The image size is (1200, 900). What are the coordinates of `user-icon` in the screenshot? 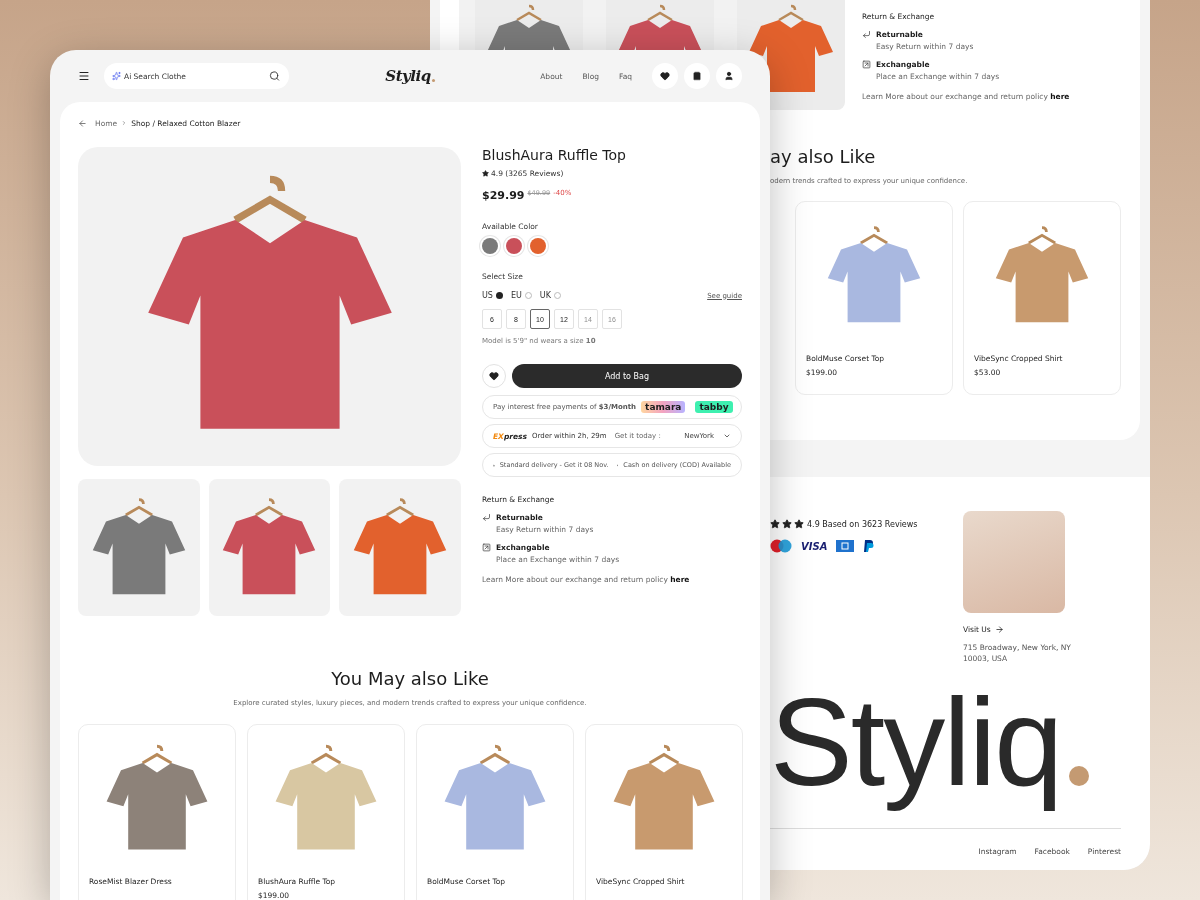 It's located at (729, 76).